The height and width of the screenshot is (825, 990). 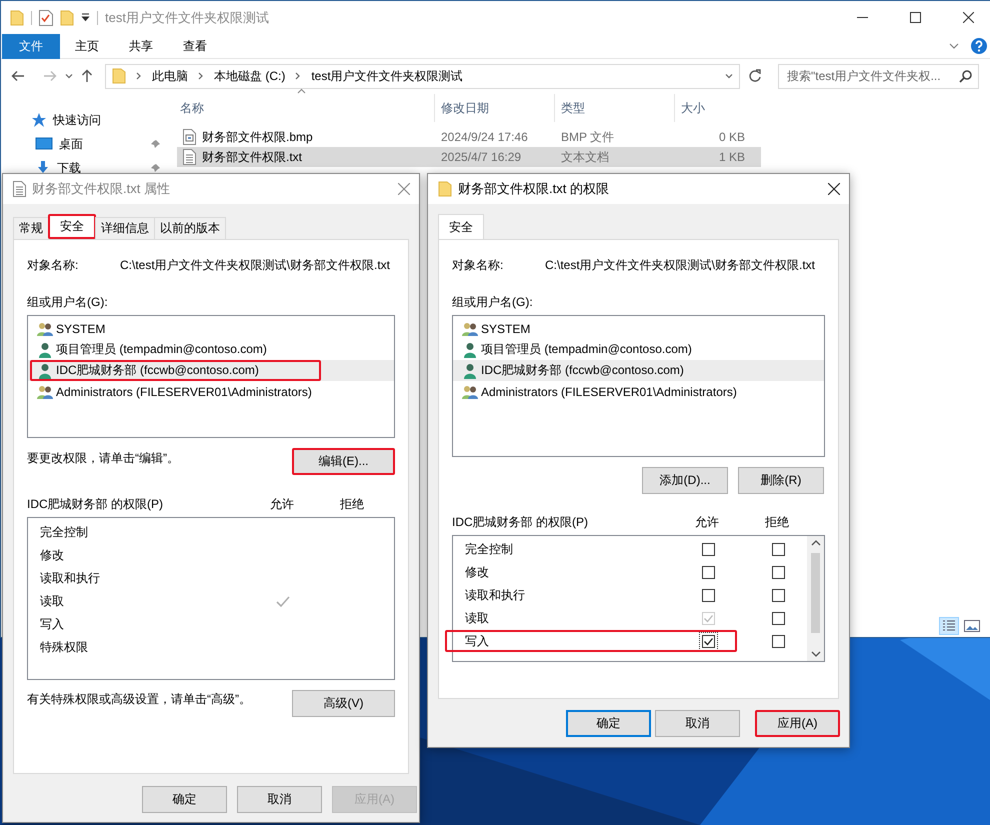 What do you see at coordinates (614, 108) in the screenshot?
I see `column-header: 类型` at bounding box center [614, 108].